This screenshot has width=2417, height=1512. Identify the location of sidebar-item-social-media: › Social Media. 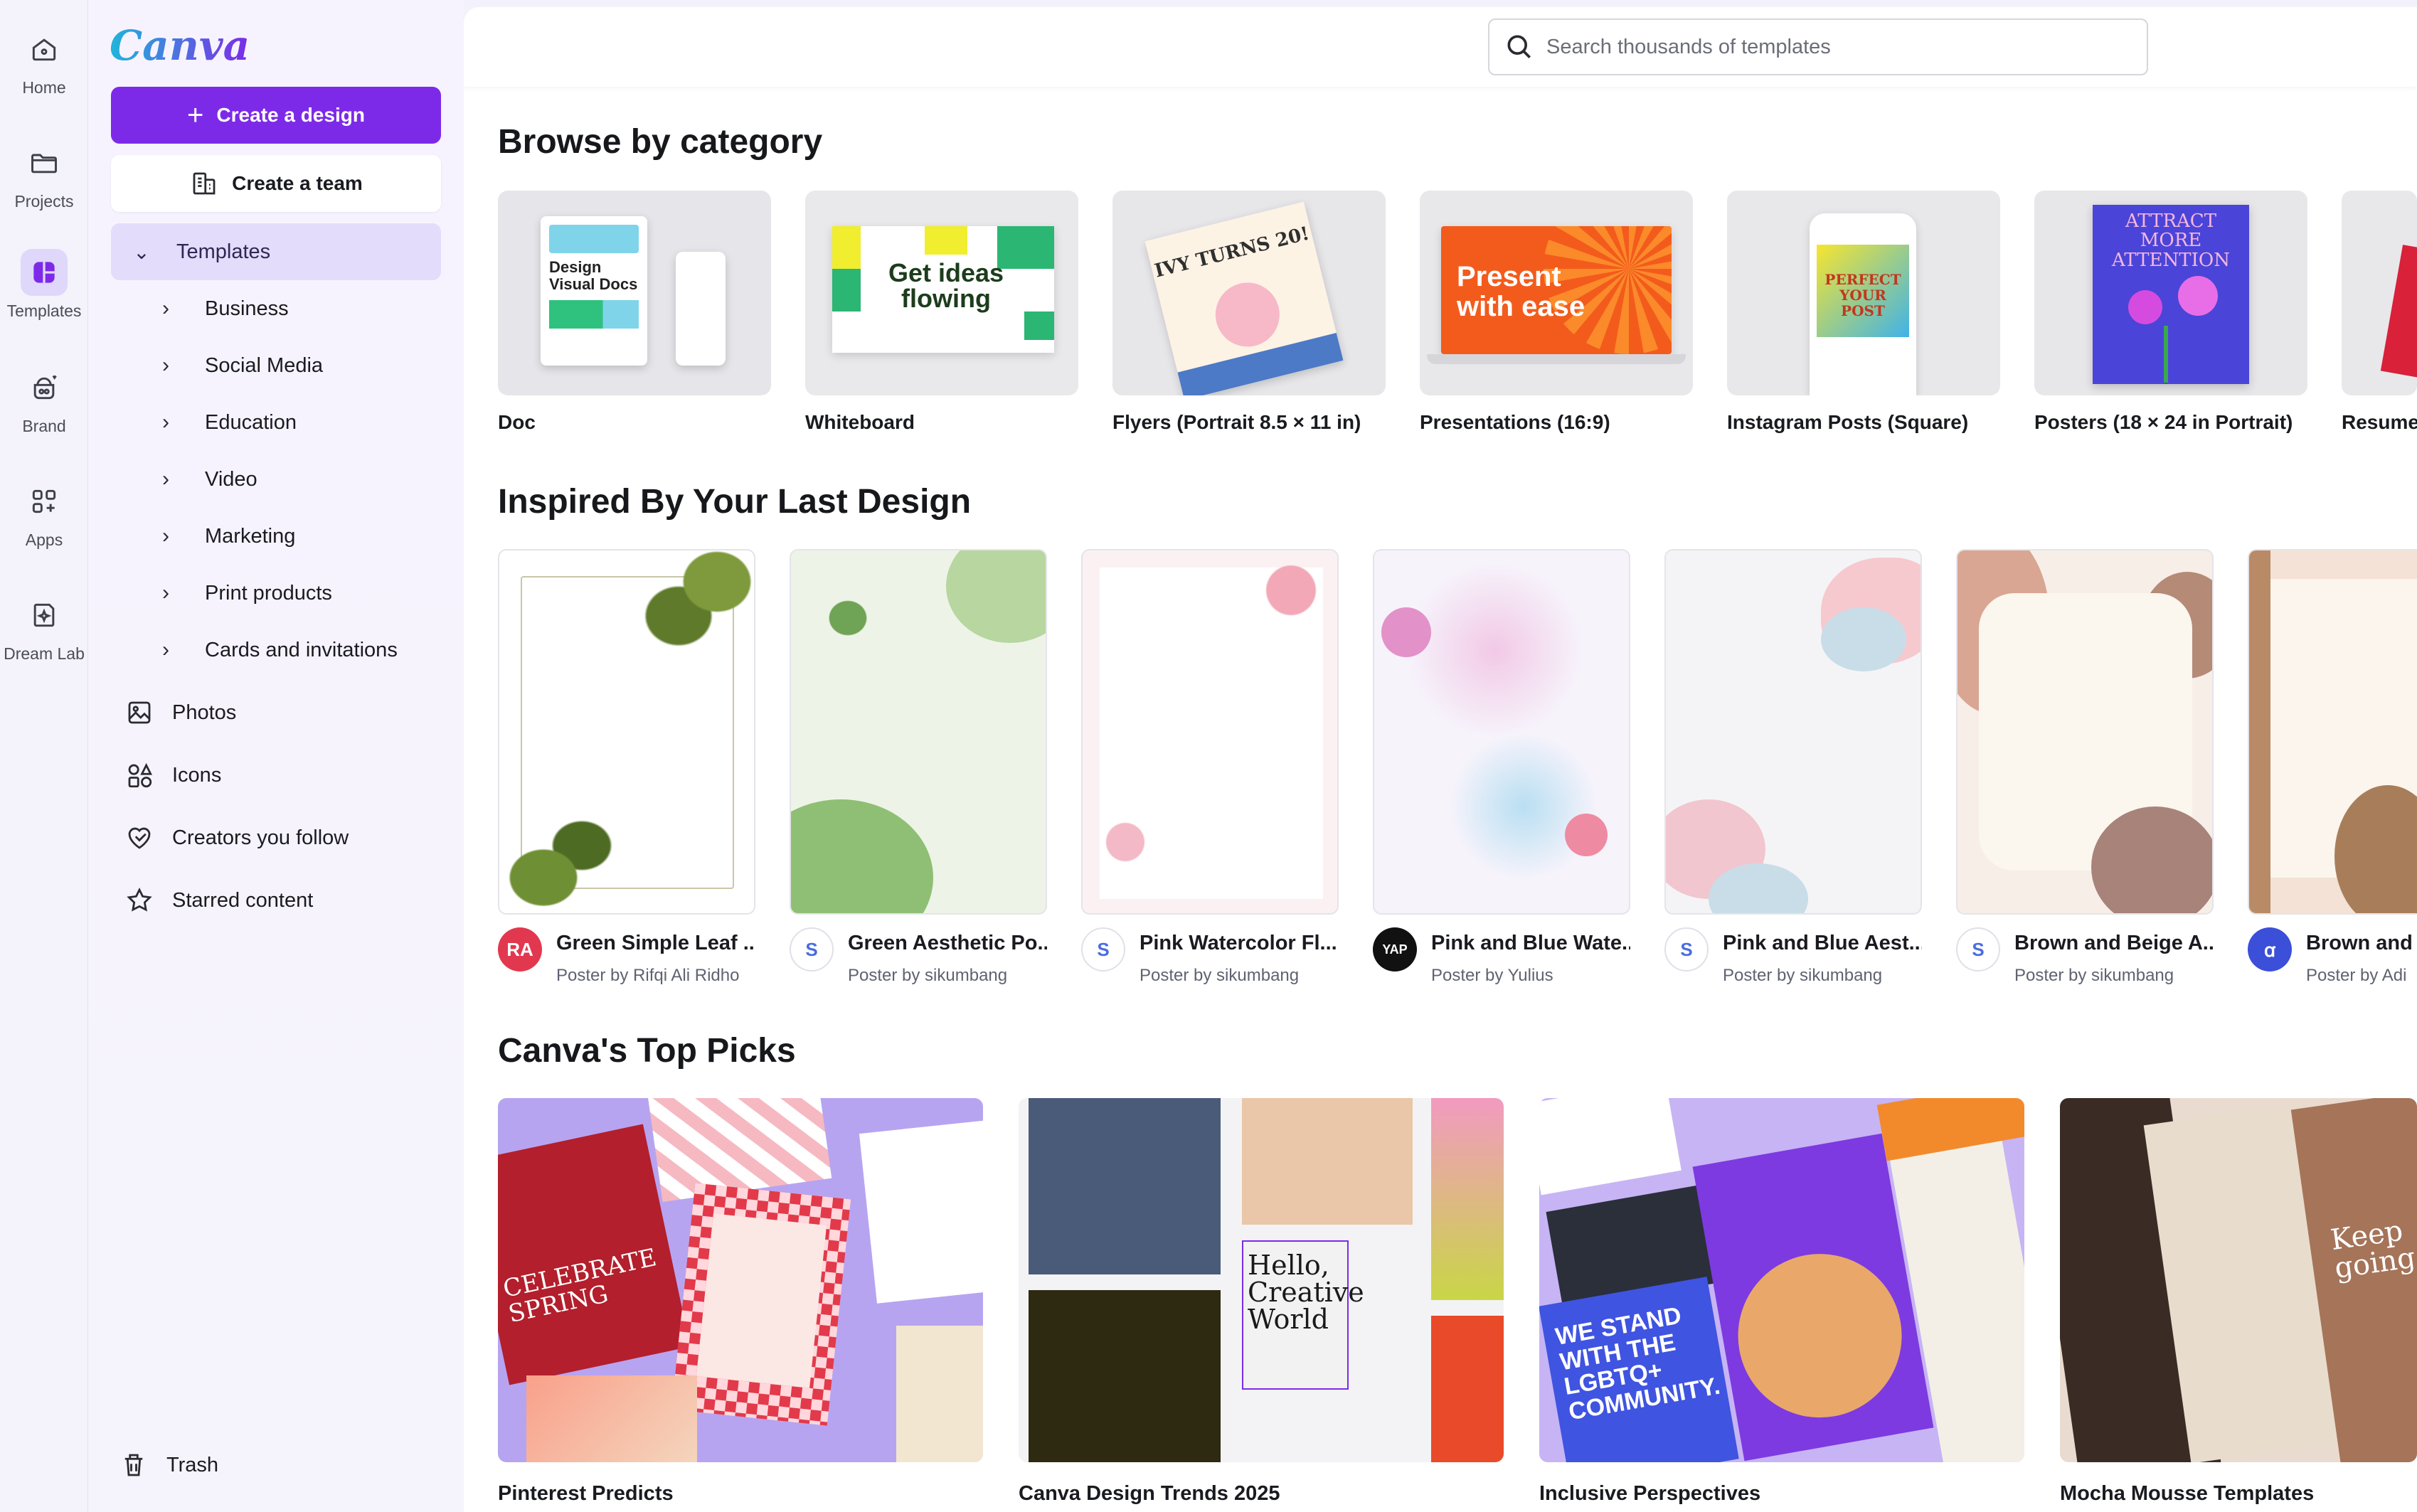
(239, 365).